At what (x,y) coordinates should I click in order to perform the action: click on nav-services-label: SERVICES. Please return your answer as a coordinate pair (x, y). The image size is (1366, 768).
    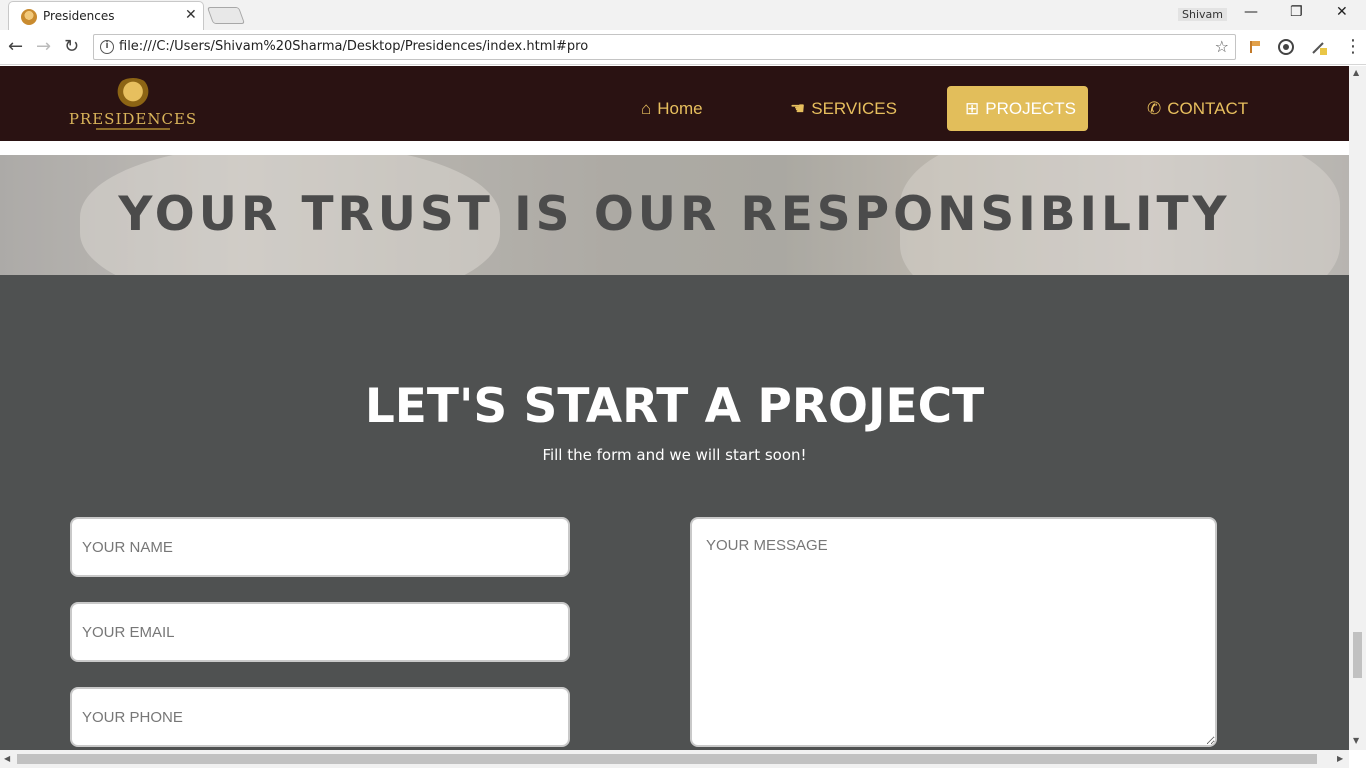
    Looking at the image, I should click on (854, 108).